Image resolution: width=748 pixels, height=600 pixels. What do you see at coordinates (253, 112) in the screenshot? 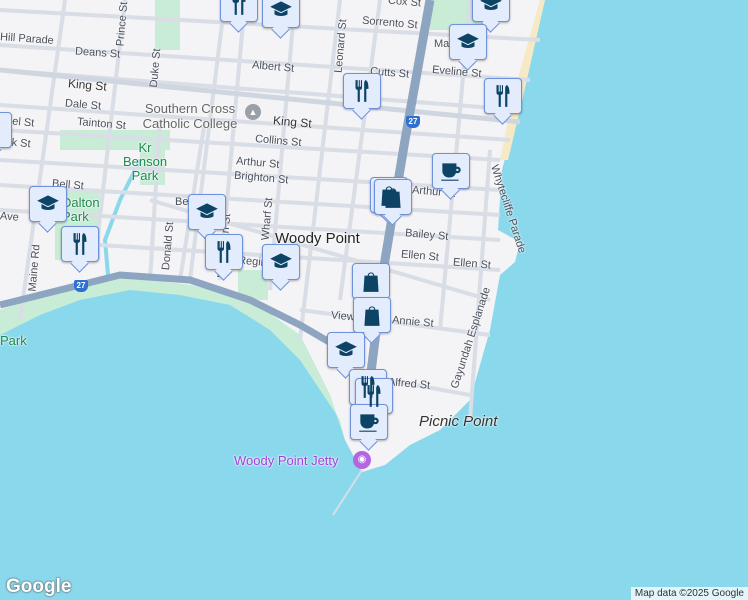
I see `college-pin-icon: ▲` at bounding box center [253, 112].